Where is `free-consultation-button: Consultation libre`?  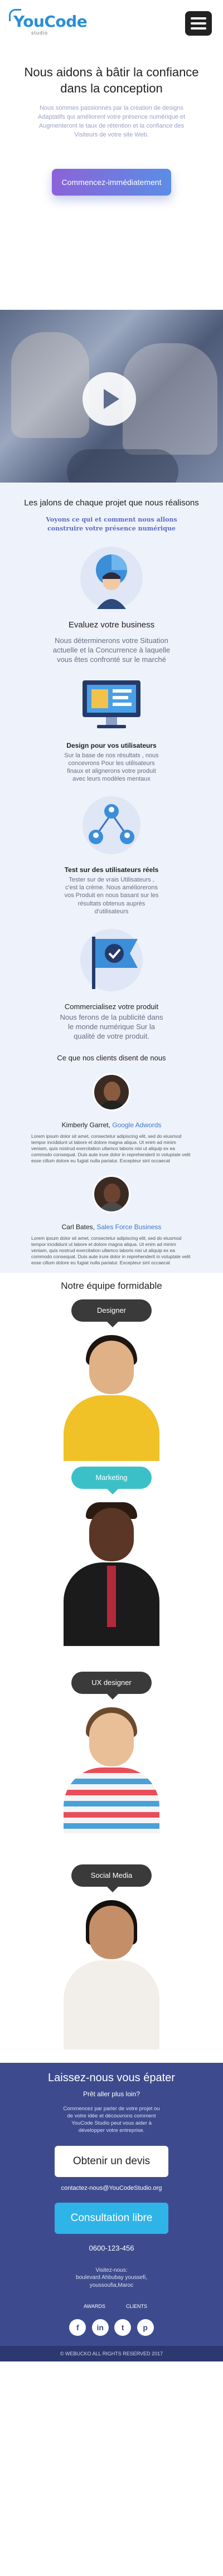
free-consultation-button: Consultation libre is located at coordinates (111, 2218).